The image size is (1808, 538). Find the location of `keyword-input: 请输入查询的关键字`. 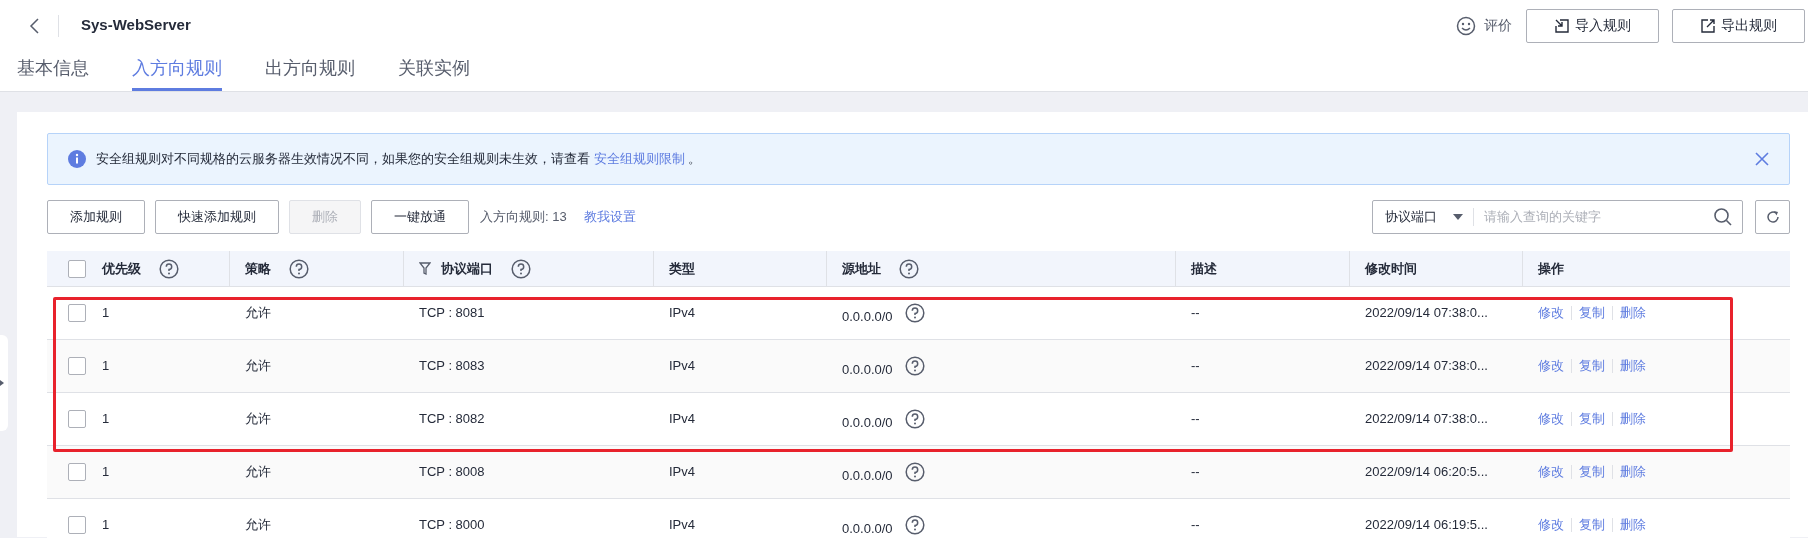

keyword-input: 请输入查询的关键字 is located at coordinates (1599, 217).